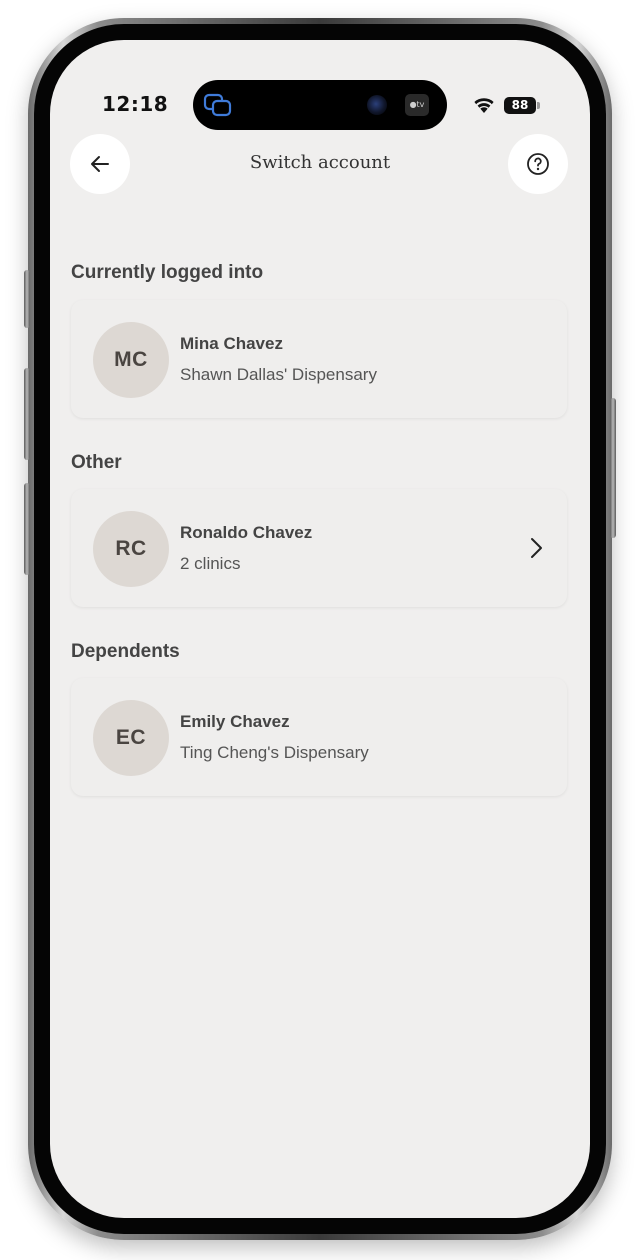 This screenshot has height=1260, width=636. What do you see at coordinates (613, 468) in the screenshot?
I see `power-button` at bounding box center [613, 468].